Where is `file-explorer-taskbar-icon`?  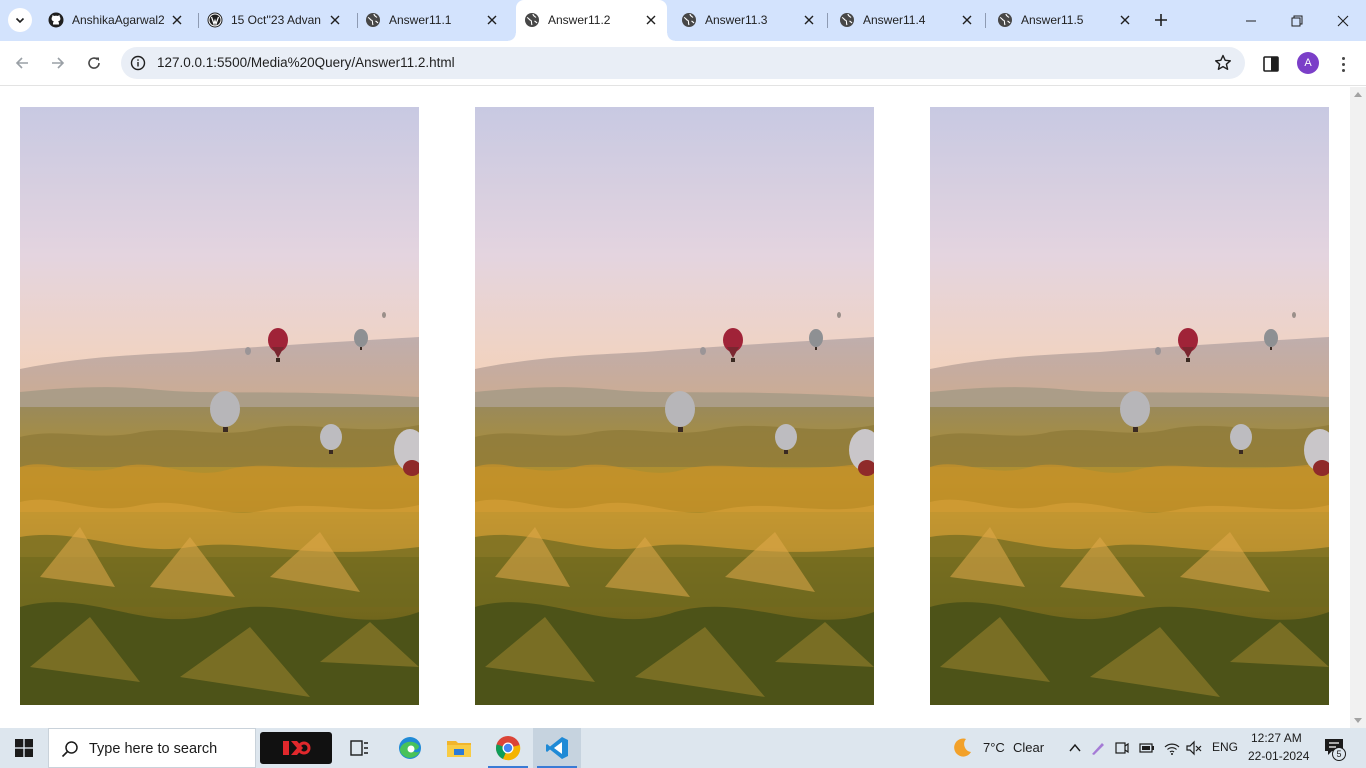 file-explorer-taskbar-icon is located at coordinates (459, 748).